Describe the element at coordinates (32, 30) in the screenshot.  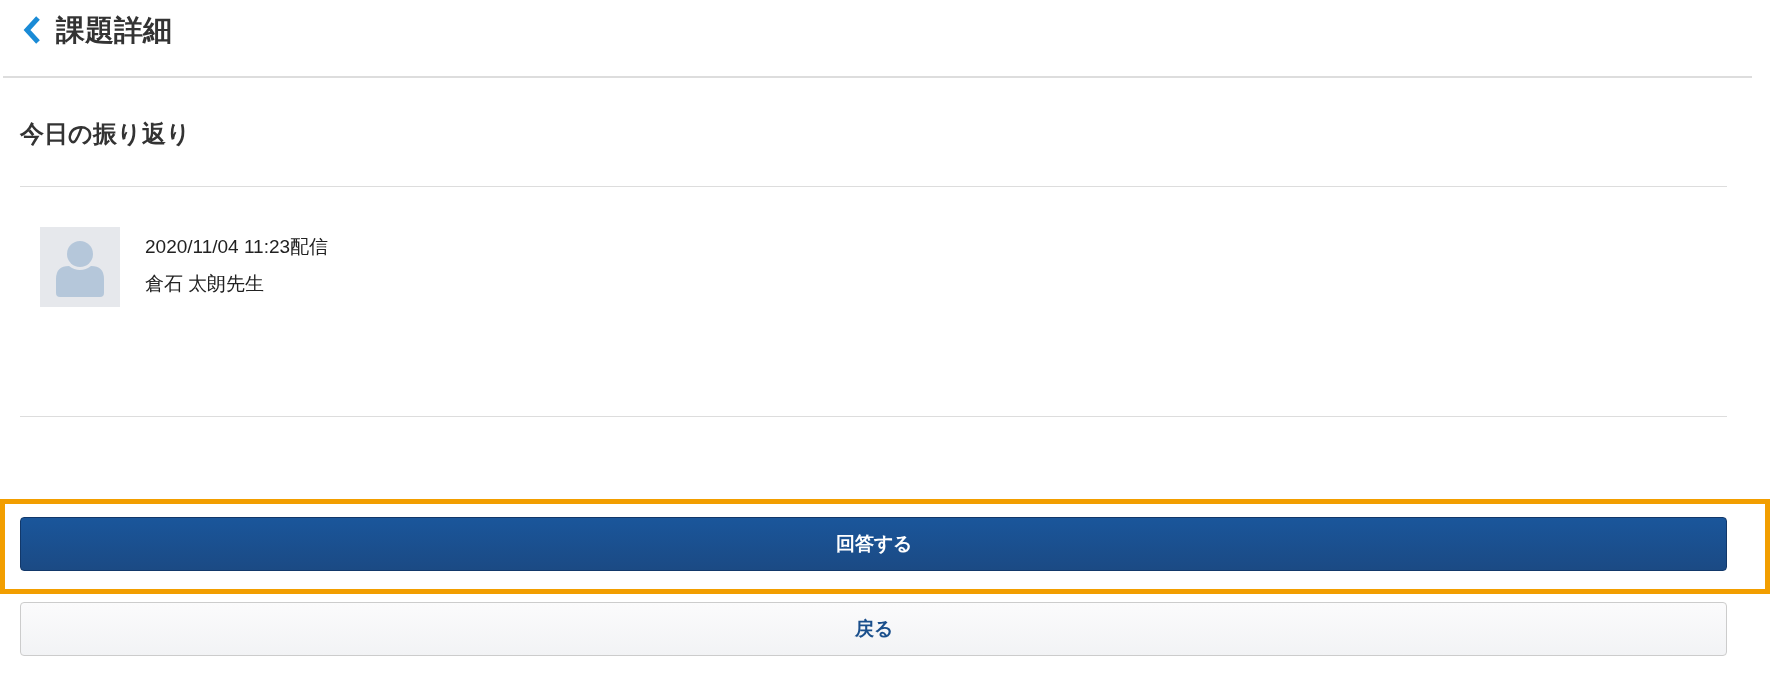
I see `back-icon` at that location.